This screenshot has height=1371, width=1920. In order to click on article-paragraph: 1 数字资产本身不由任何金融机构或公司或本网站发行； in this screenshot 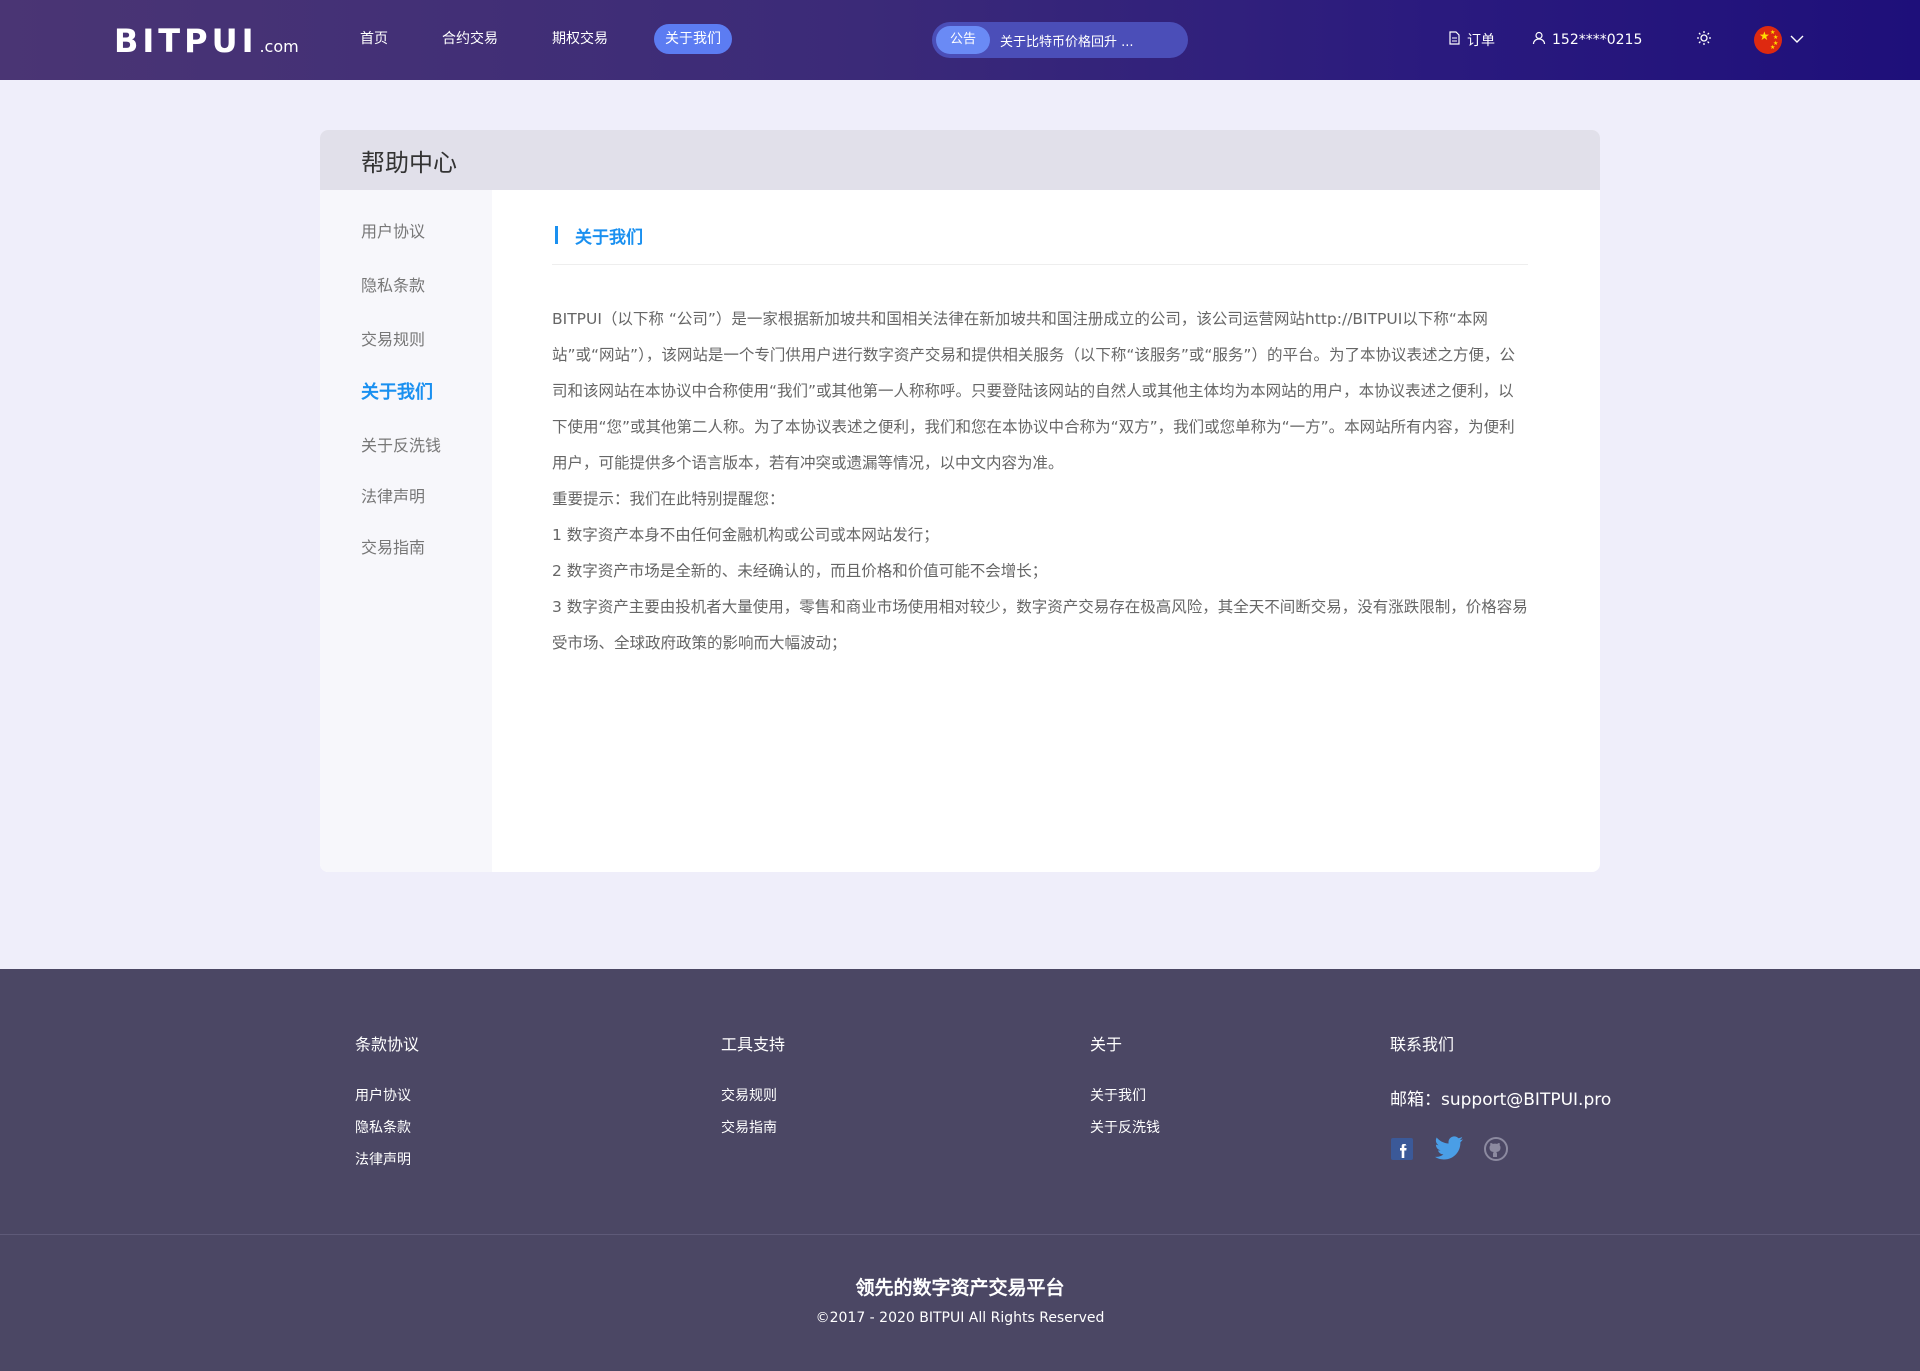, I will do `click(745, 535)`.